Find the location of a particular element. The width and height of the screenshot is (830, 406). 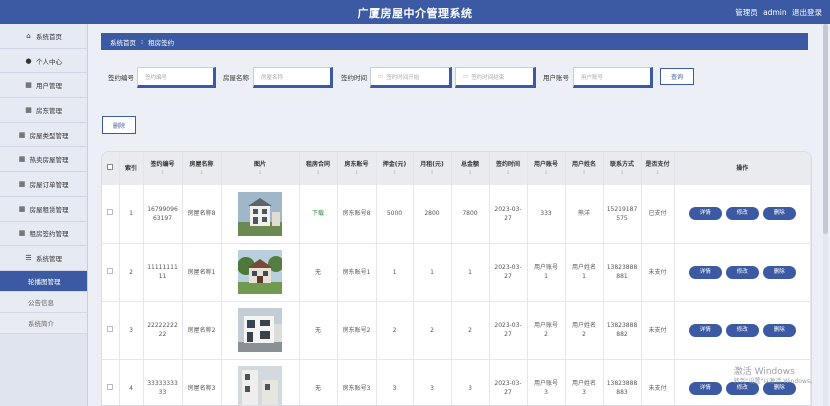

col-header: 月租(元) ↕ is located at coordinates (432, 168).